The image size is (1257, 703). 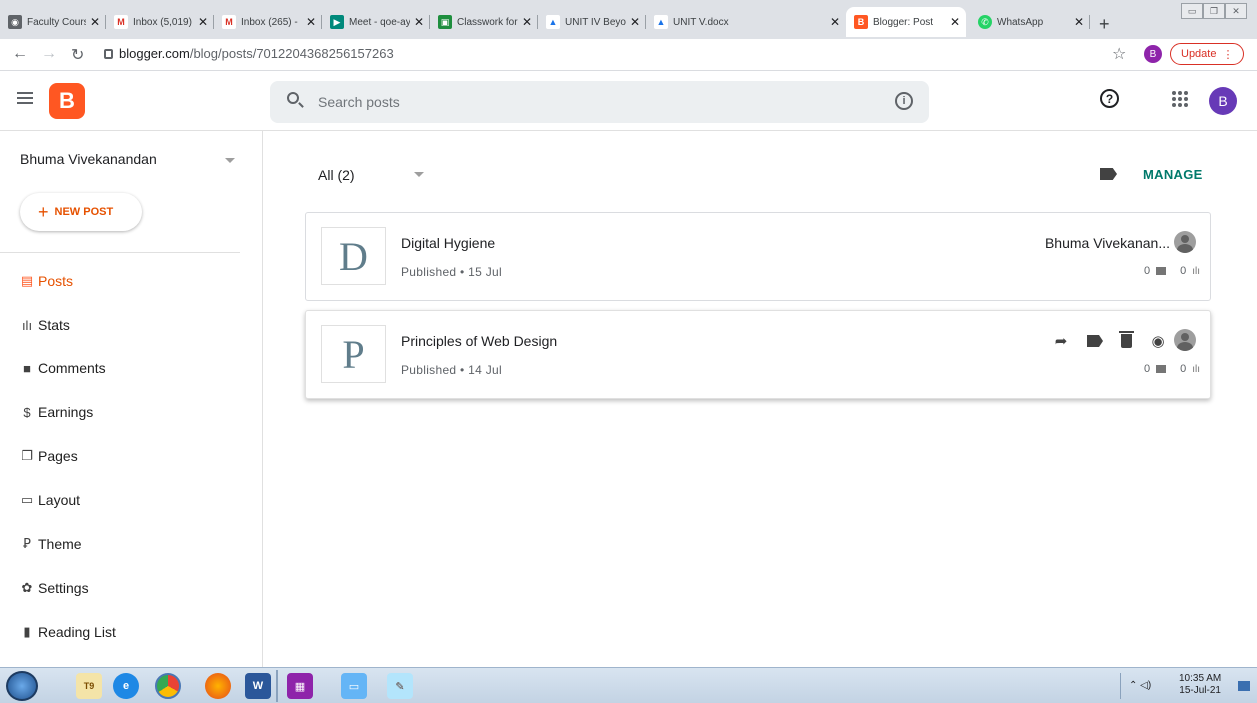 I want to click on clock: 10:35 AM 15-Jul-21, so click(x=1200, y=685).